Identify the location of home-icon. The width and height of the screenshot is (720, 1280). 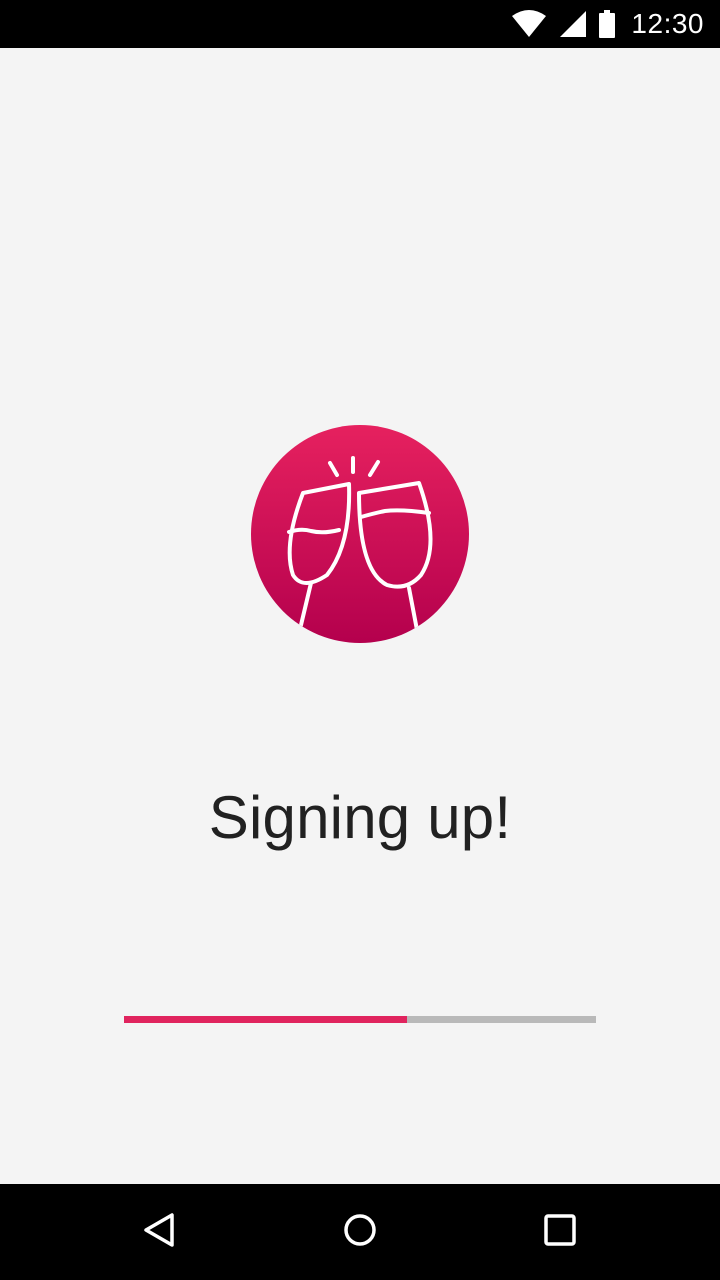
(360, 1232).